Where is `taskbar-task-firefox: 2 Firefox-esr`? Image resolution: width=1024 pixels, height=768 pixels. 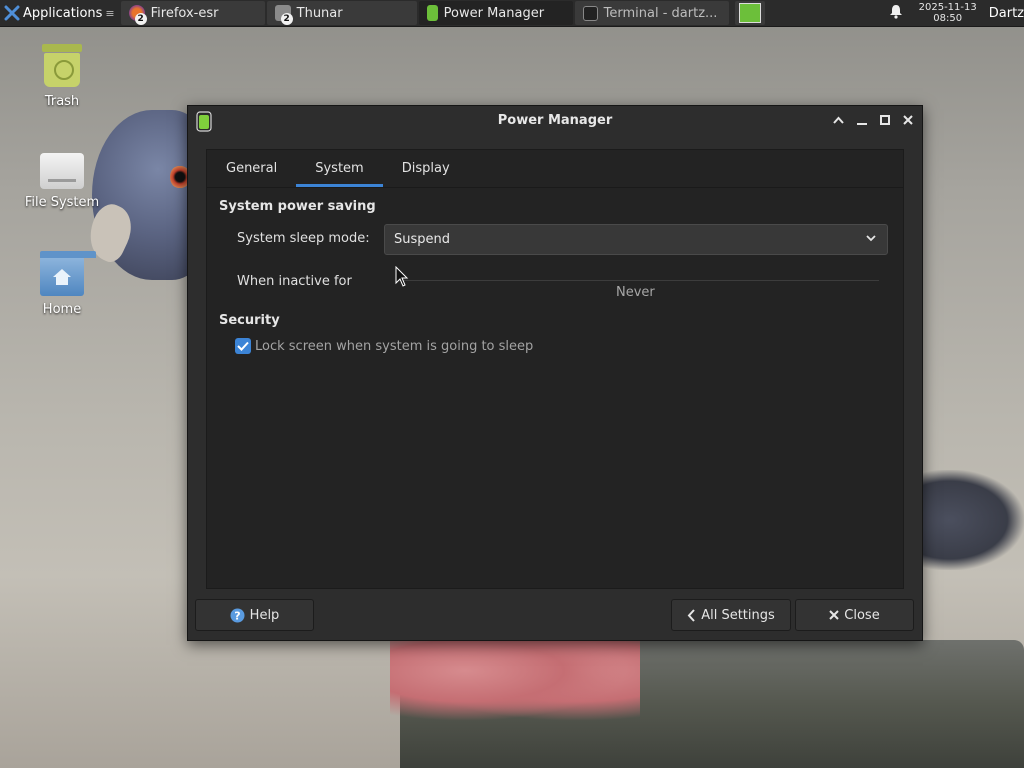 taskbar-task-firefox: 2 Firefox-esr is located at coordinates (192, 13).